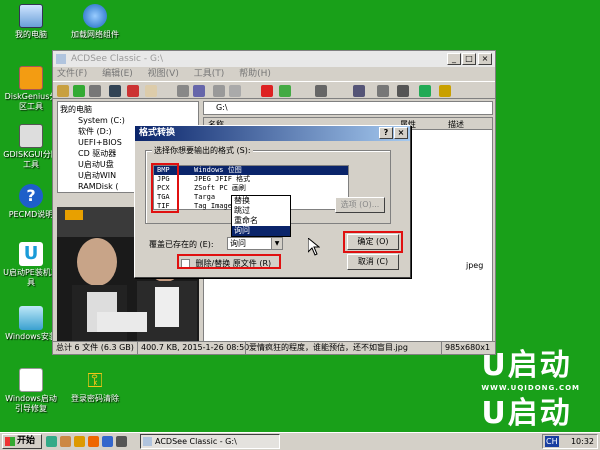  Describe the element at coordinates (456, 124) in the screenshot. I see `column-description: 描述` at that location.